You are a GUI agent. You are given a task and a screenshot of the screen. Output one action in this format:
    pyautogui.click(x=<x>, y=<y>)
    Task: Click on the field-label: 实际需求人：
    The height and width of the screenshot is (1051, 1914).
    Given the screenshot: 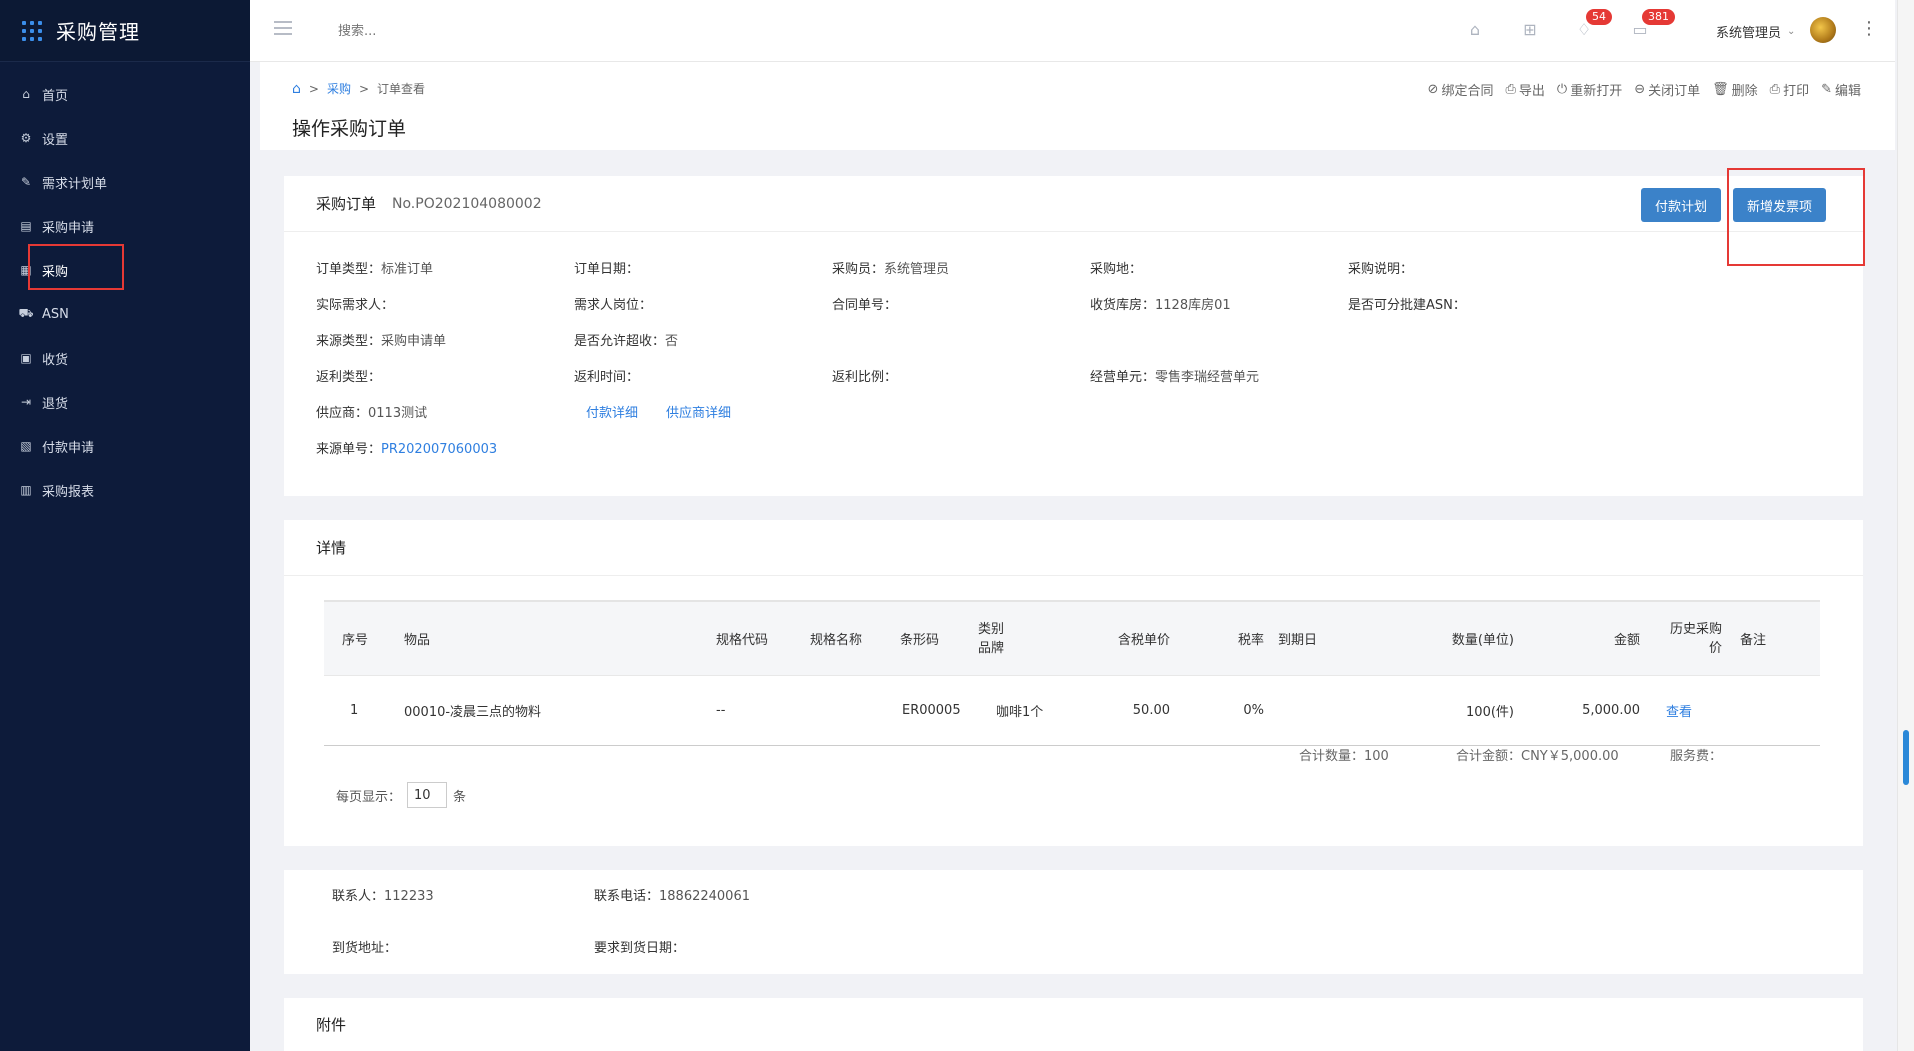 What is the action you would take?
    pyautogui.click(x=355, y=305)
    